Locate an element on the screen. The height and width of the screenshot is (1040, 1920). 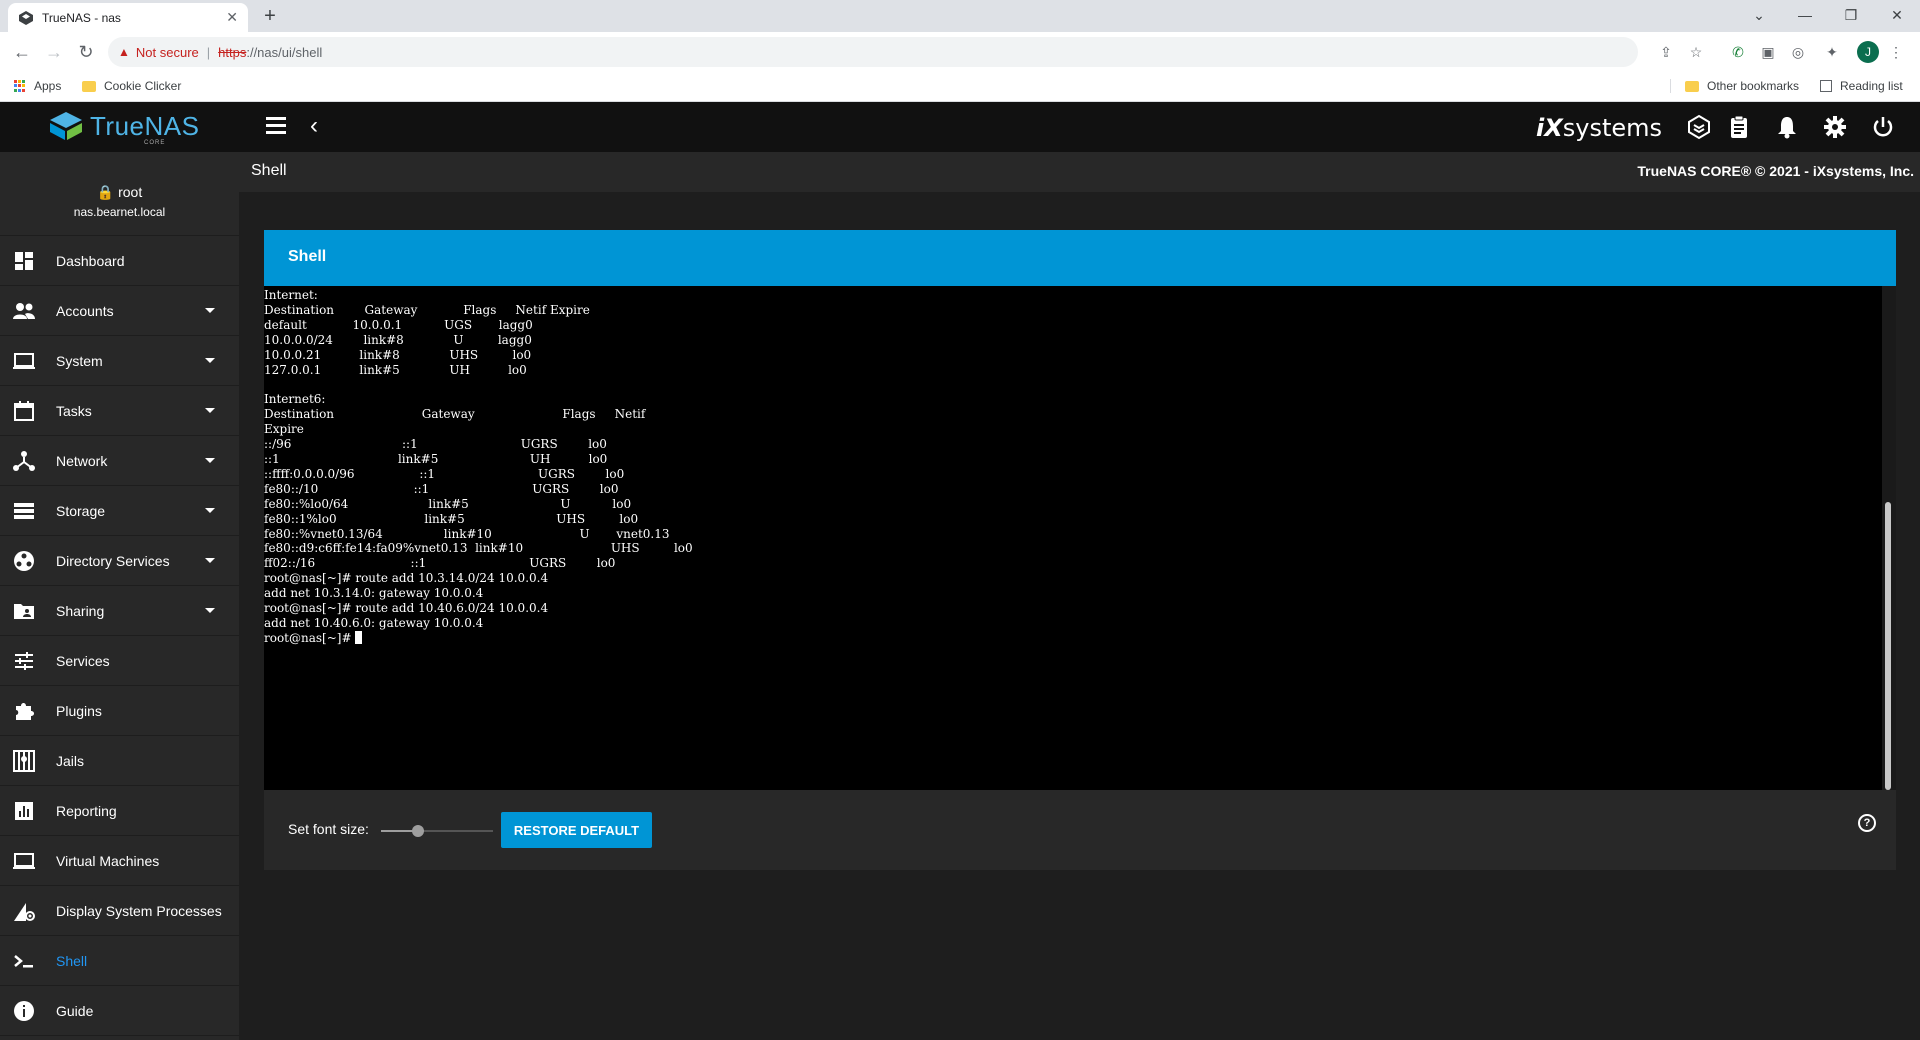
logo-text: TrueNAS is located at coordinates (145, 125).